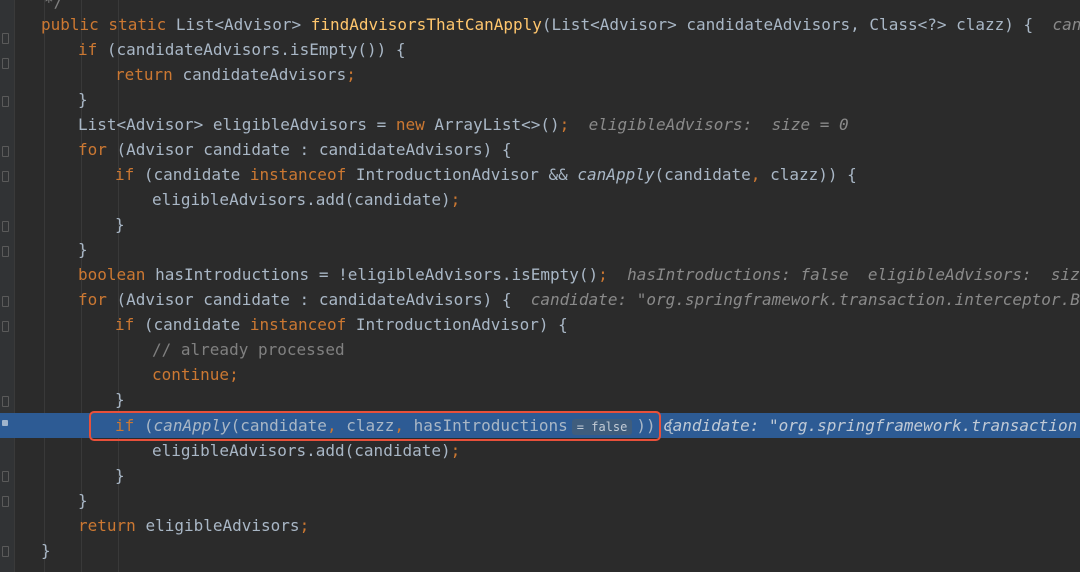 This screenshot has height=572, width=1080. What do you see at coordinates (540, 74) in the screenshot?
I see `code-line: return candidateAdvisors;` at bounding box center [540, 74].